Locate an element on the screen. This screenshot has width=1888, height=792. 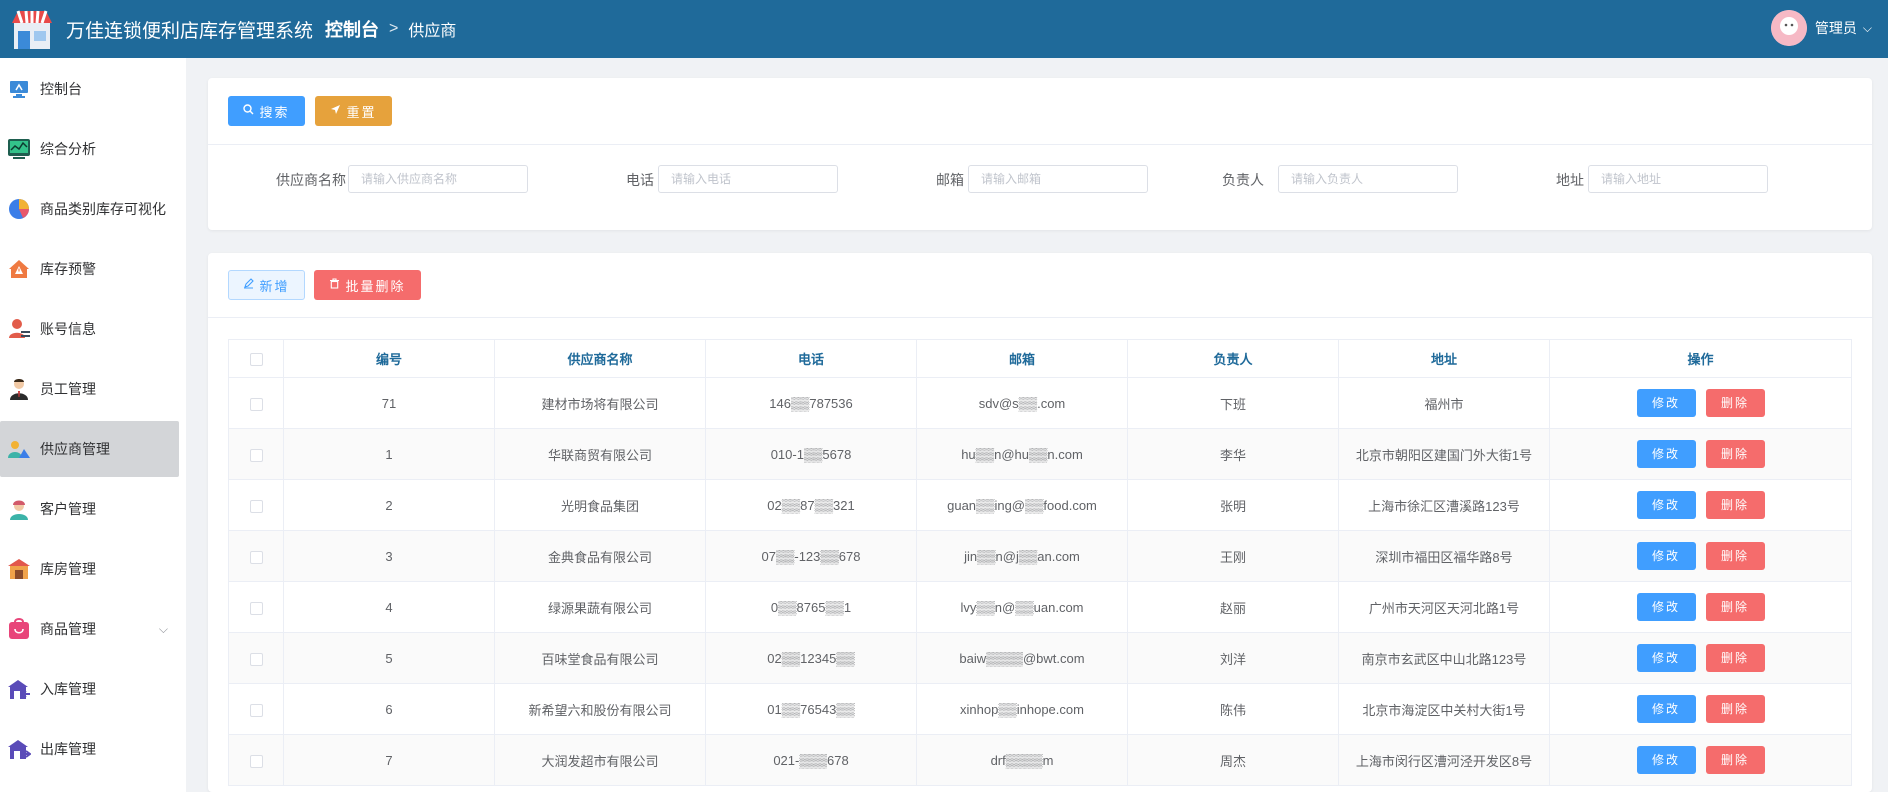
supplier-name-input is located at coordinates (438, 179).